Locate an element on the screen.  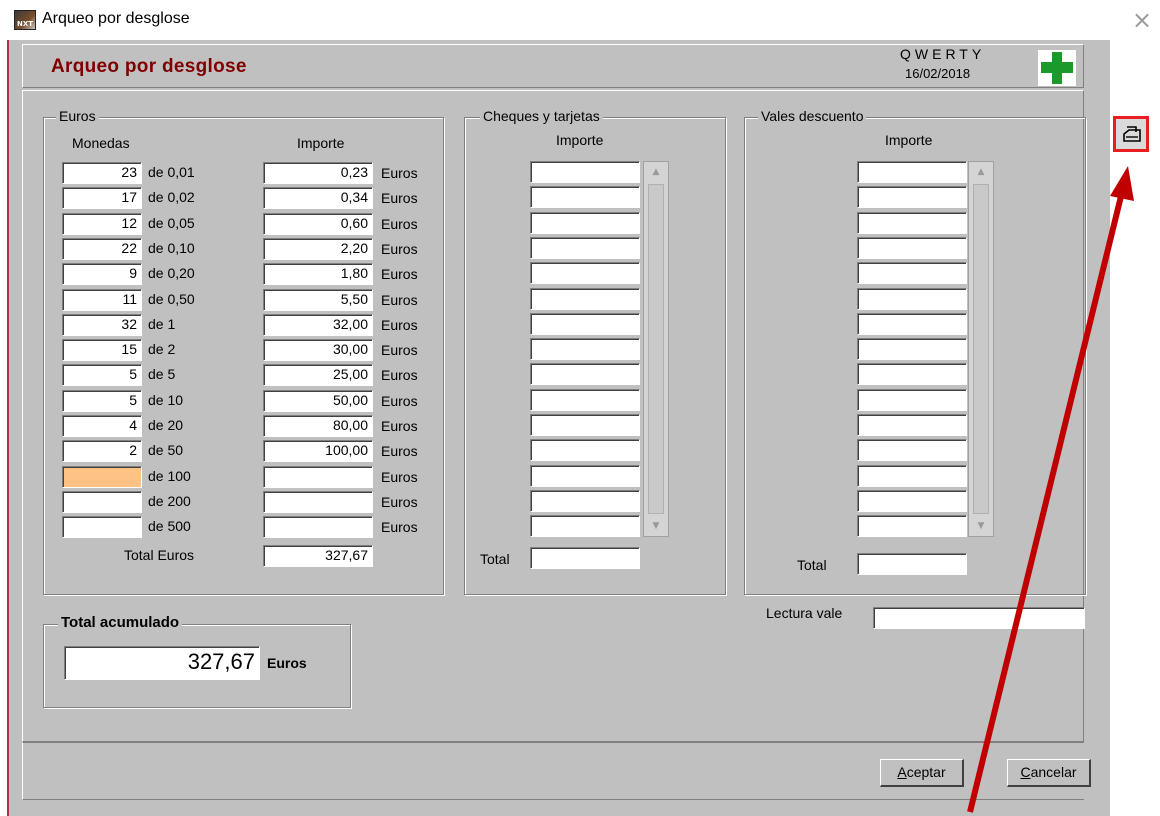
accumulated-group-label: Total acumulado is located at coordinates (120, 622).